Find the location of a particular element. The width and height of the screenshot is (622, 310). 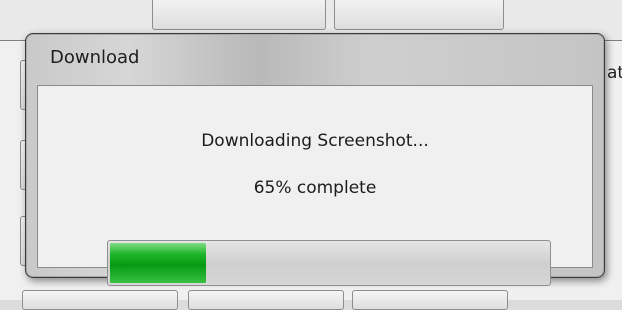

download-percent-text: 65% complete is located at coordinates (315, 188).